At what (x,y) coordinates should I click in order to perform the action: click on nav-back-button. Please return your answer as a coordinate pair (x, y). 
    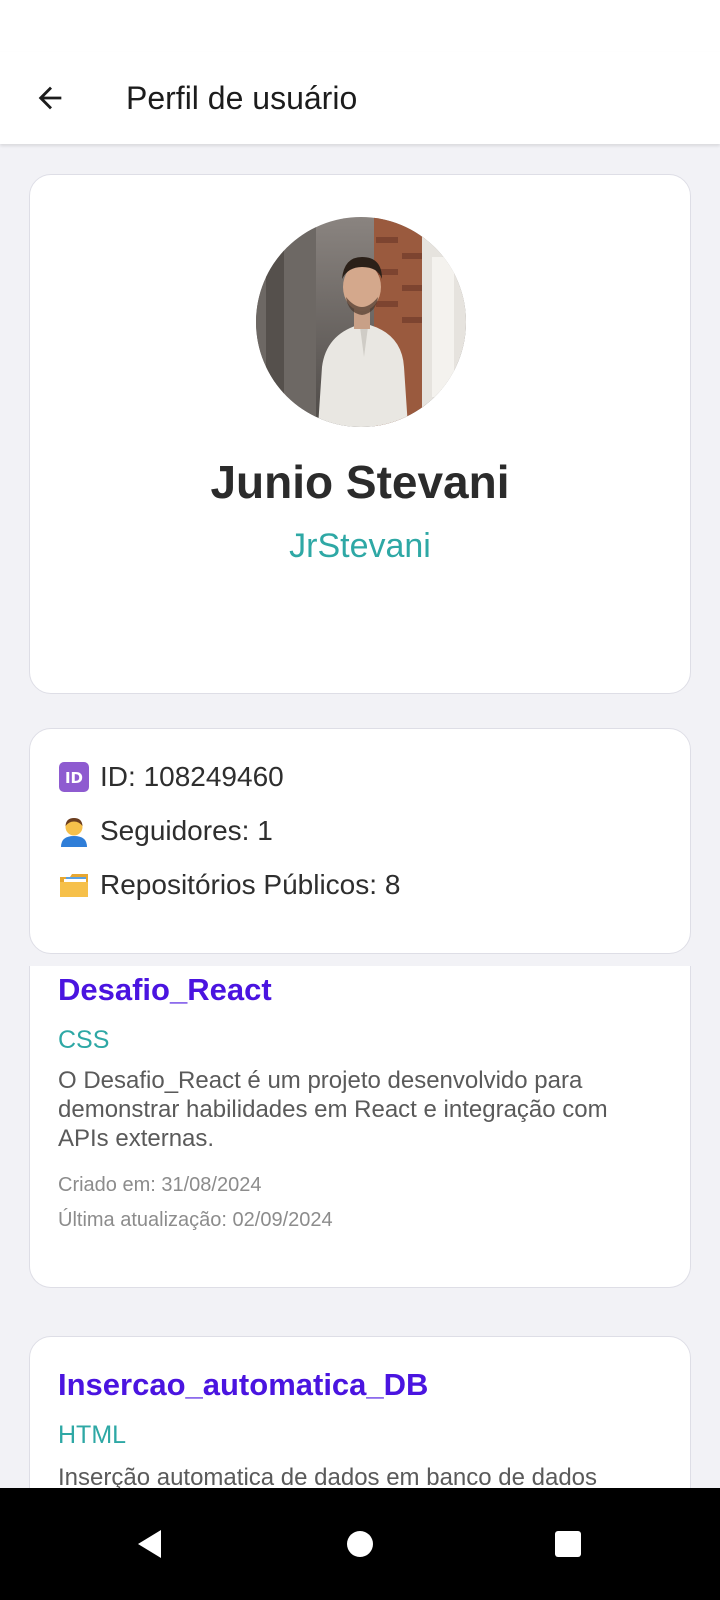
    Looking at the image, I should click on (150, 1544).